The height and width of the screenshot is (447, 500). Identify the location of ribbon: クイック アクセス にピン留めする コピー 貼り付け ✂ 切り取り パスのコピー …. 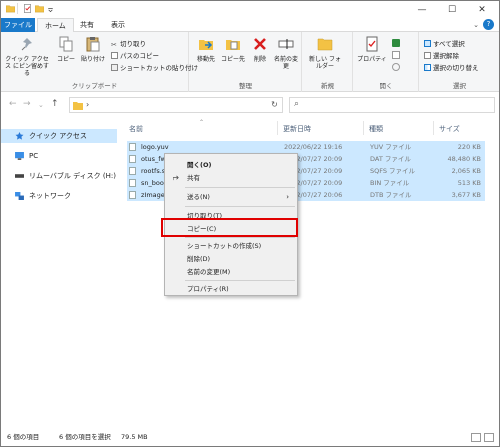
(250, 62).